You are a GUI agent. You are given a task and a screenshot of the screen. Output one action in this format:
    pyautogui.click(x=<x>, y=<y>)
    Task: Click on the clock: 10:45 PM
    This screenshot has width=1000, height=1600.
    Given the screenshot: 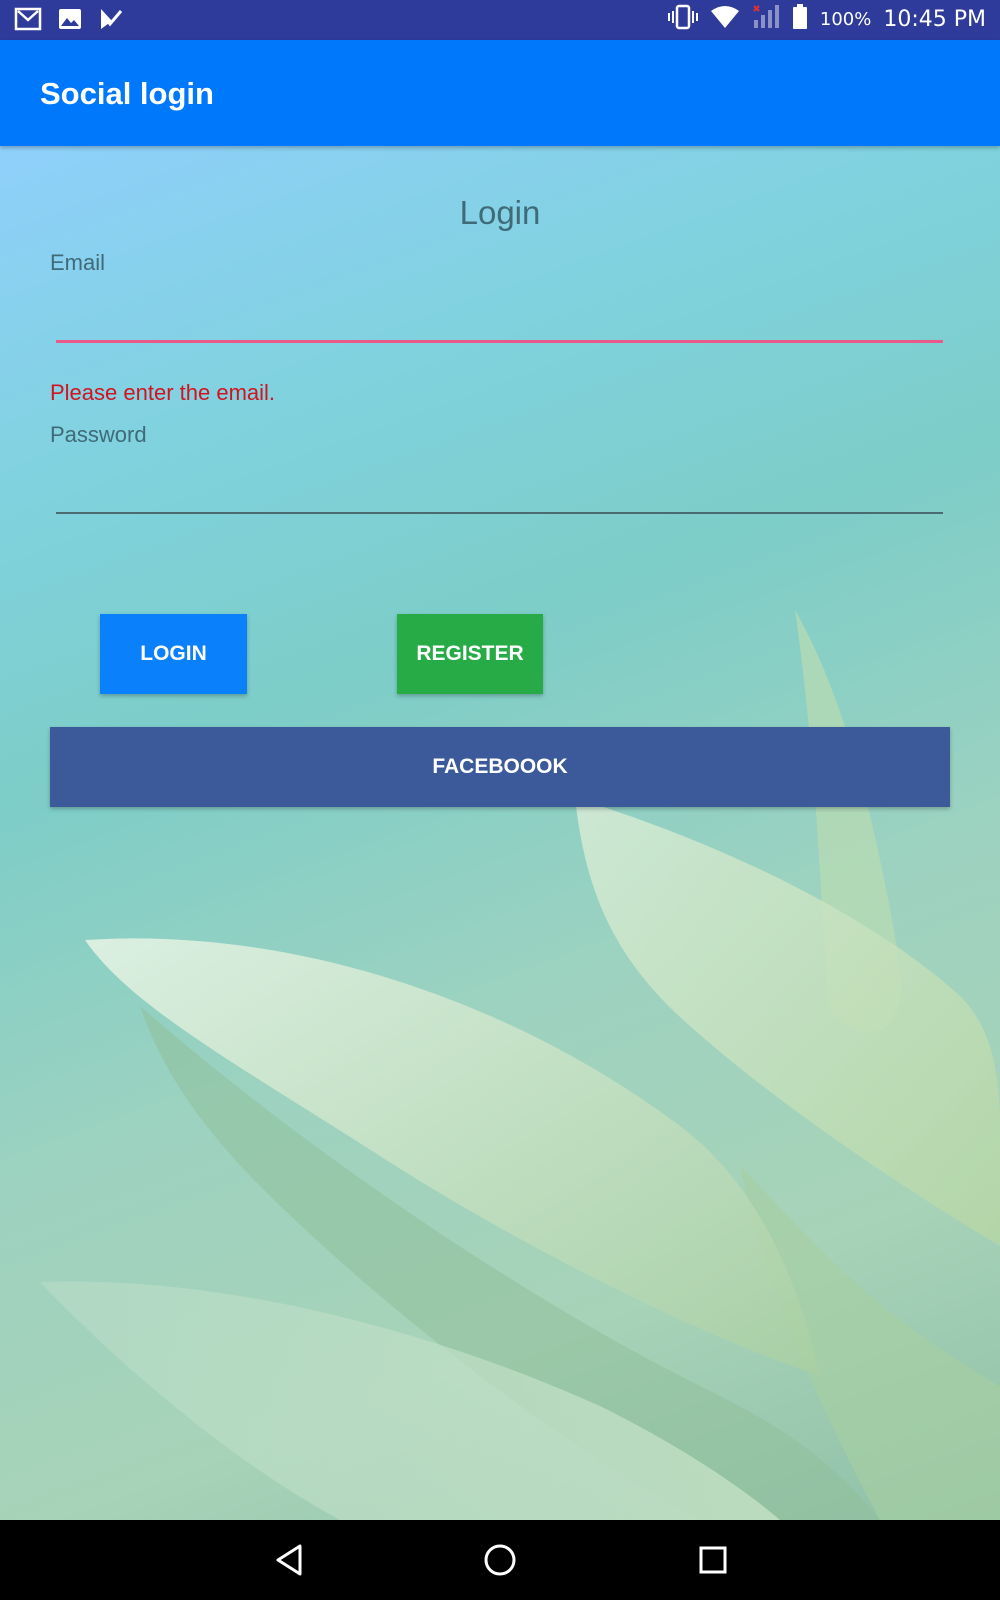 What is the action you would take?
    pyautogui.click(x=934, y=19)
    